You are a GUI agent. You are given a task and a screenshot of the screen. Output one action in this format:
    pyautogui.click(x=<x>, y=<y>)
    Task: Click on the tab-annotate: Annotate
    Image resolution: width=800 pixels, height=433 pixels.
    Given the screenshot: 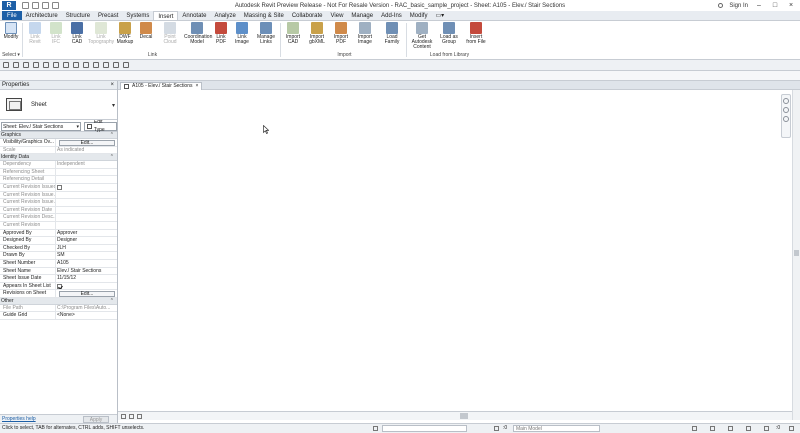 What is the action you would take?
    pyautogui.click(x=194, y=15)
    